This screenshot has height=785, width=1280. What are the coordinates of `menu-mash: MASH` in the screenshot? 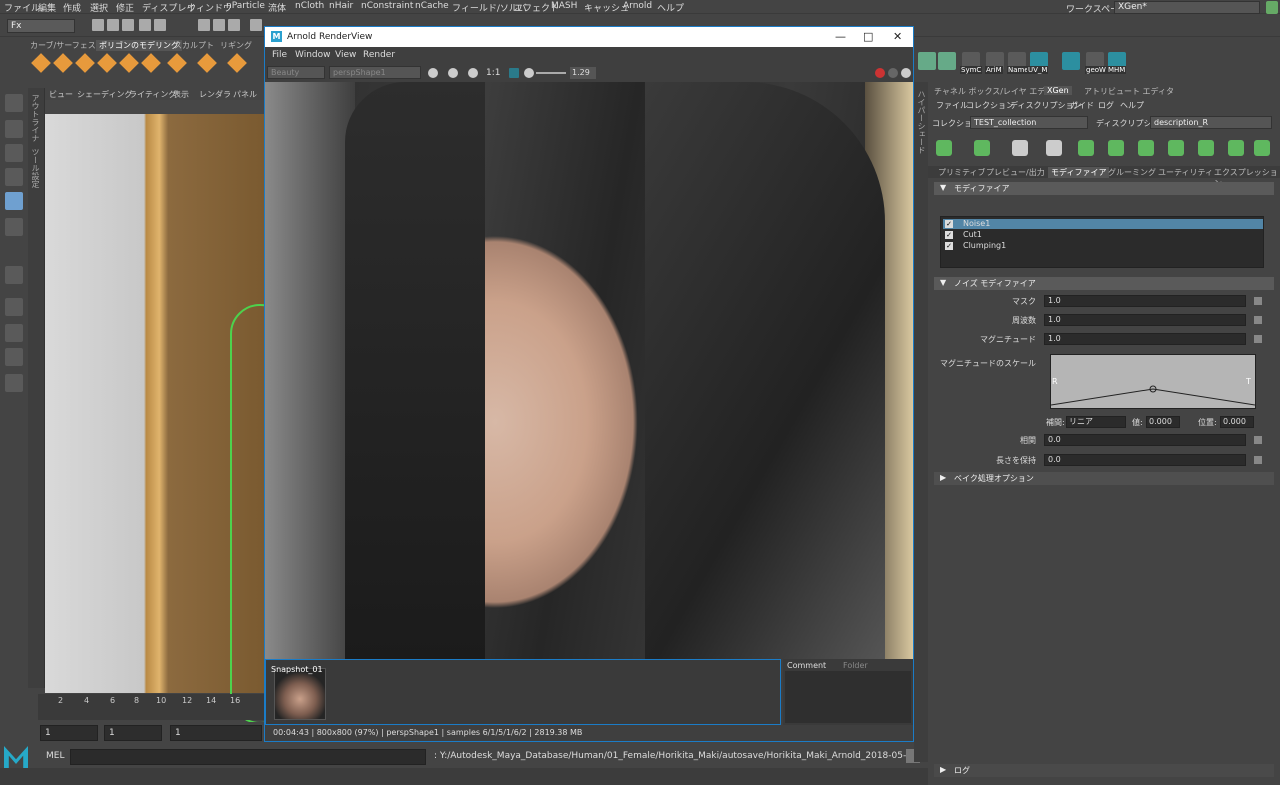 It's located at (564, 6).